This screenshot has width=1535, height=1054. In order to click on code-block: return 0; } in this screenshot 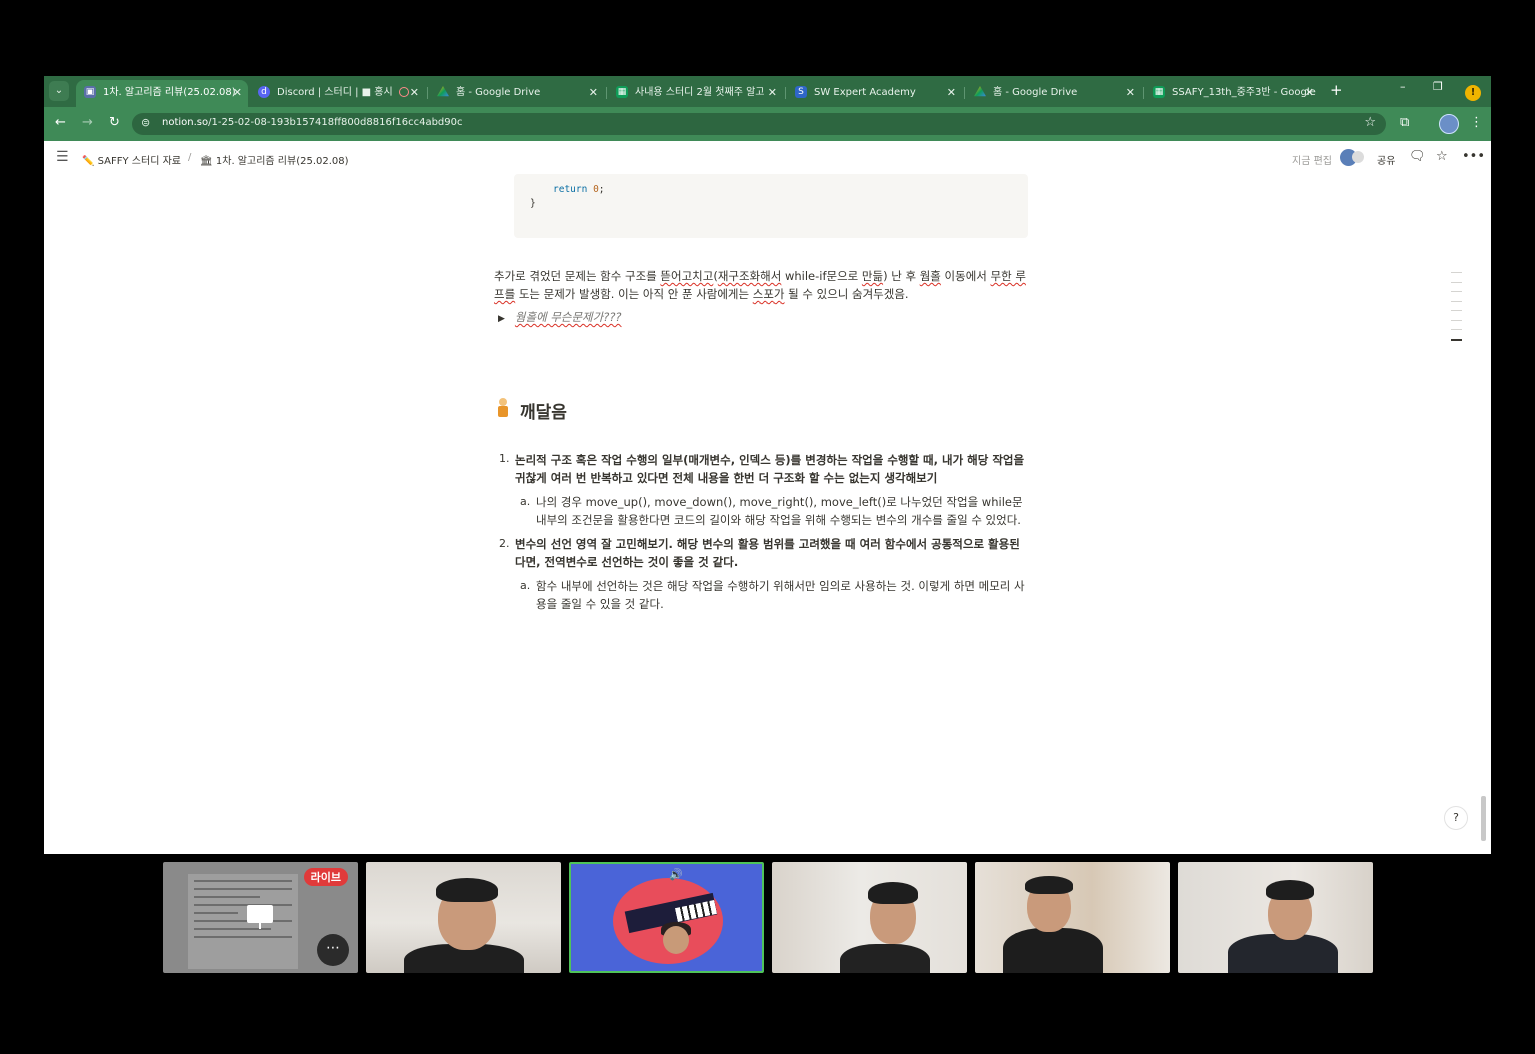, I will do `click(771, 206)`.